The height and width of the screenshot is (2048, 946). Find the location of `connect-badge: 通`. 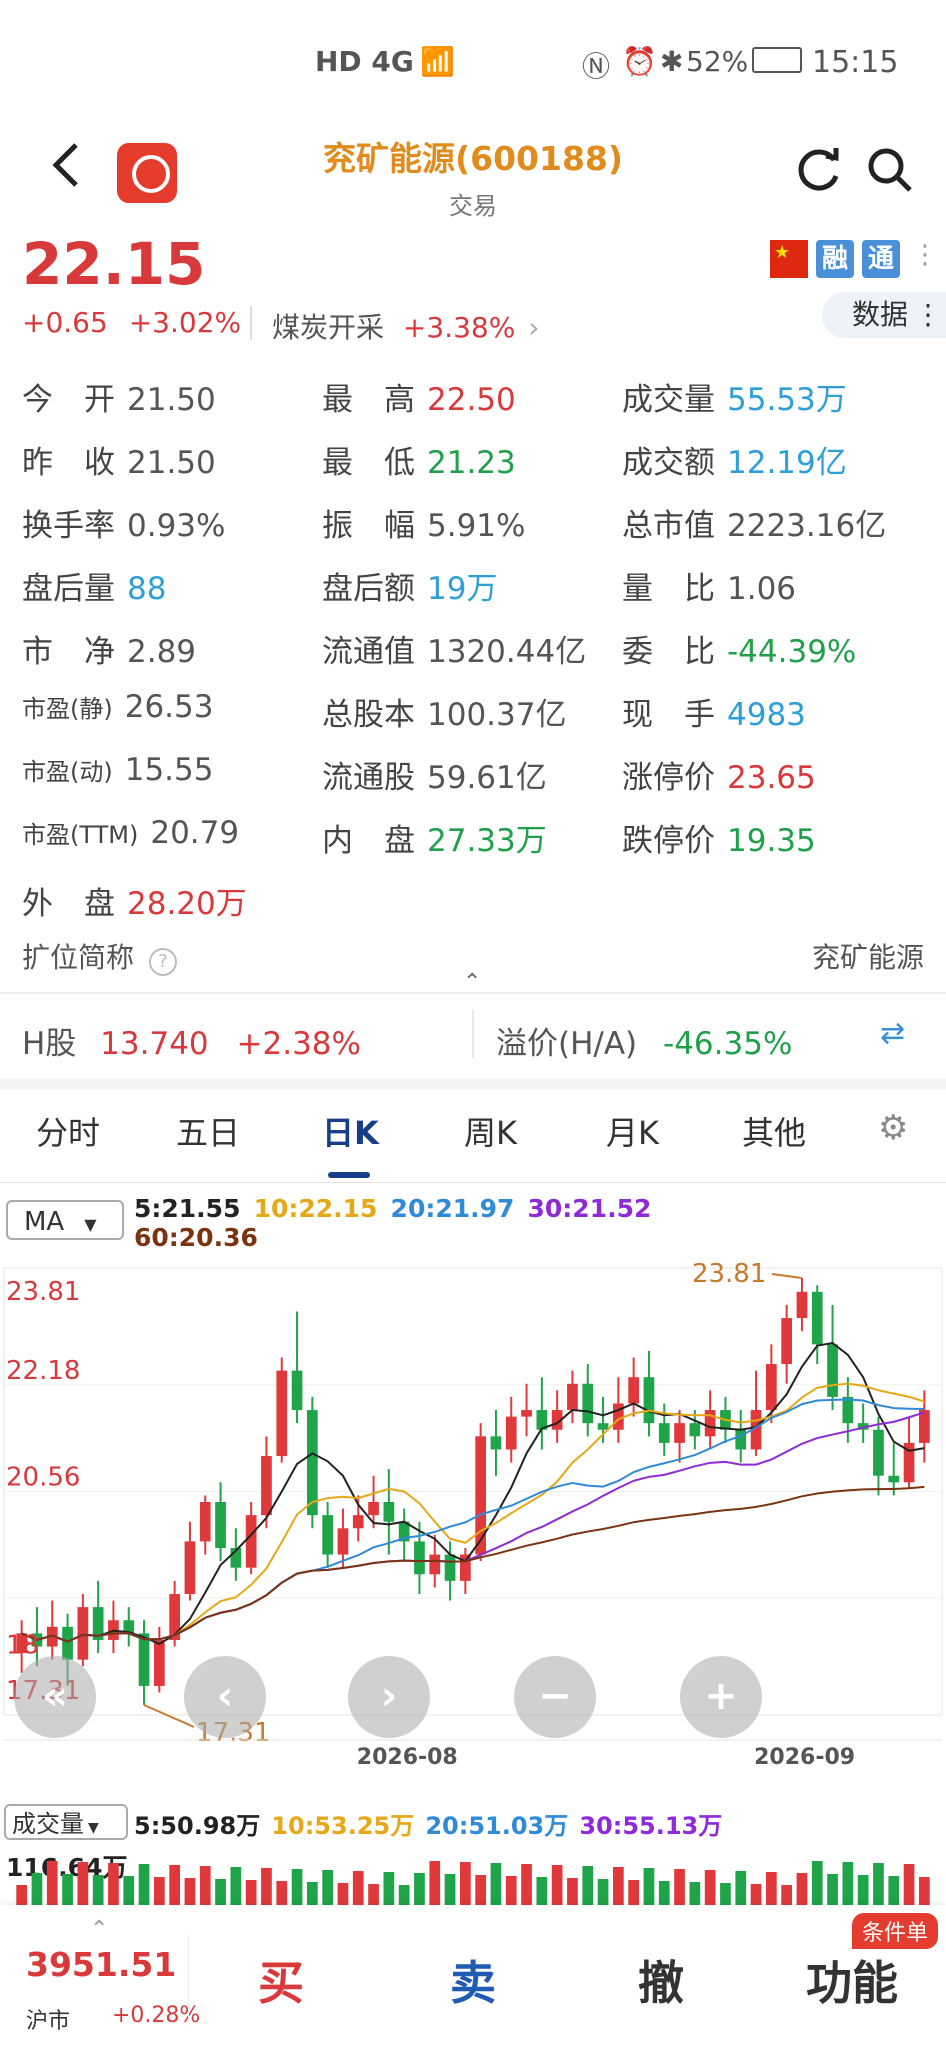

connect-badge: 通 is located at coordinates (881, 259).